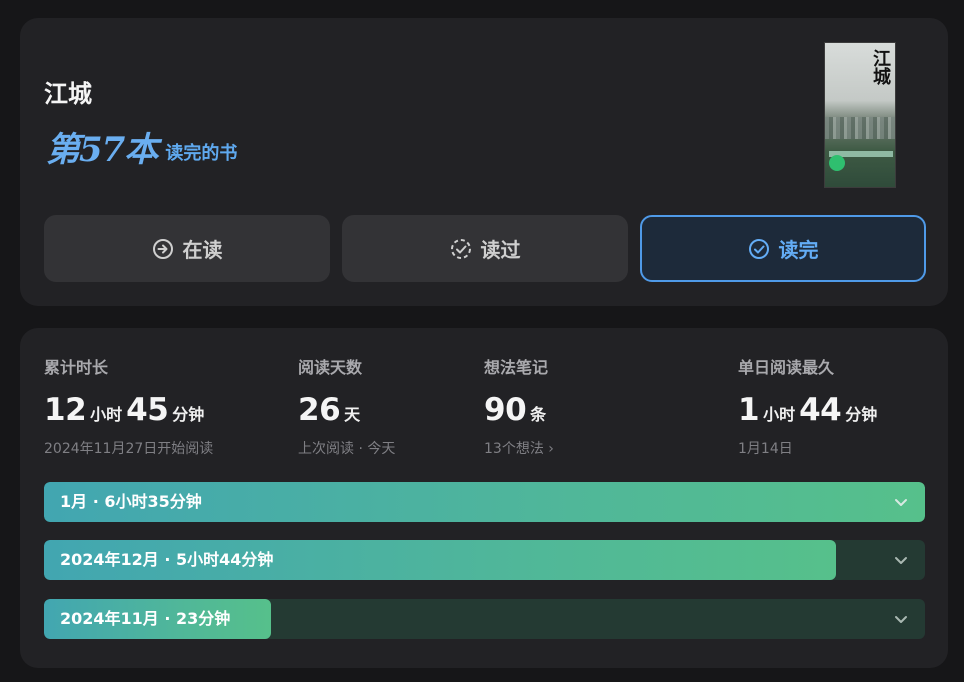 Image resolution: width=964 pixels, height=682 pixels. What do you see at coordinates (880, 67) in the screenshot?
I see `cover-title: 江城` at bounding box center [880, 67].